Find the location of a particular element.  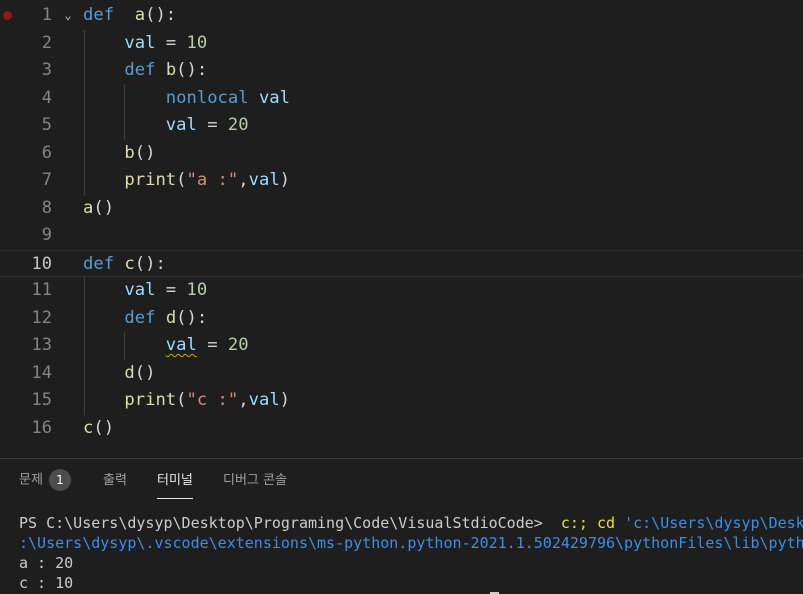

code-token: print is located at coordinates (150, 180).